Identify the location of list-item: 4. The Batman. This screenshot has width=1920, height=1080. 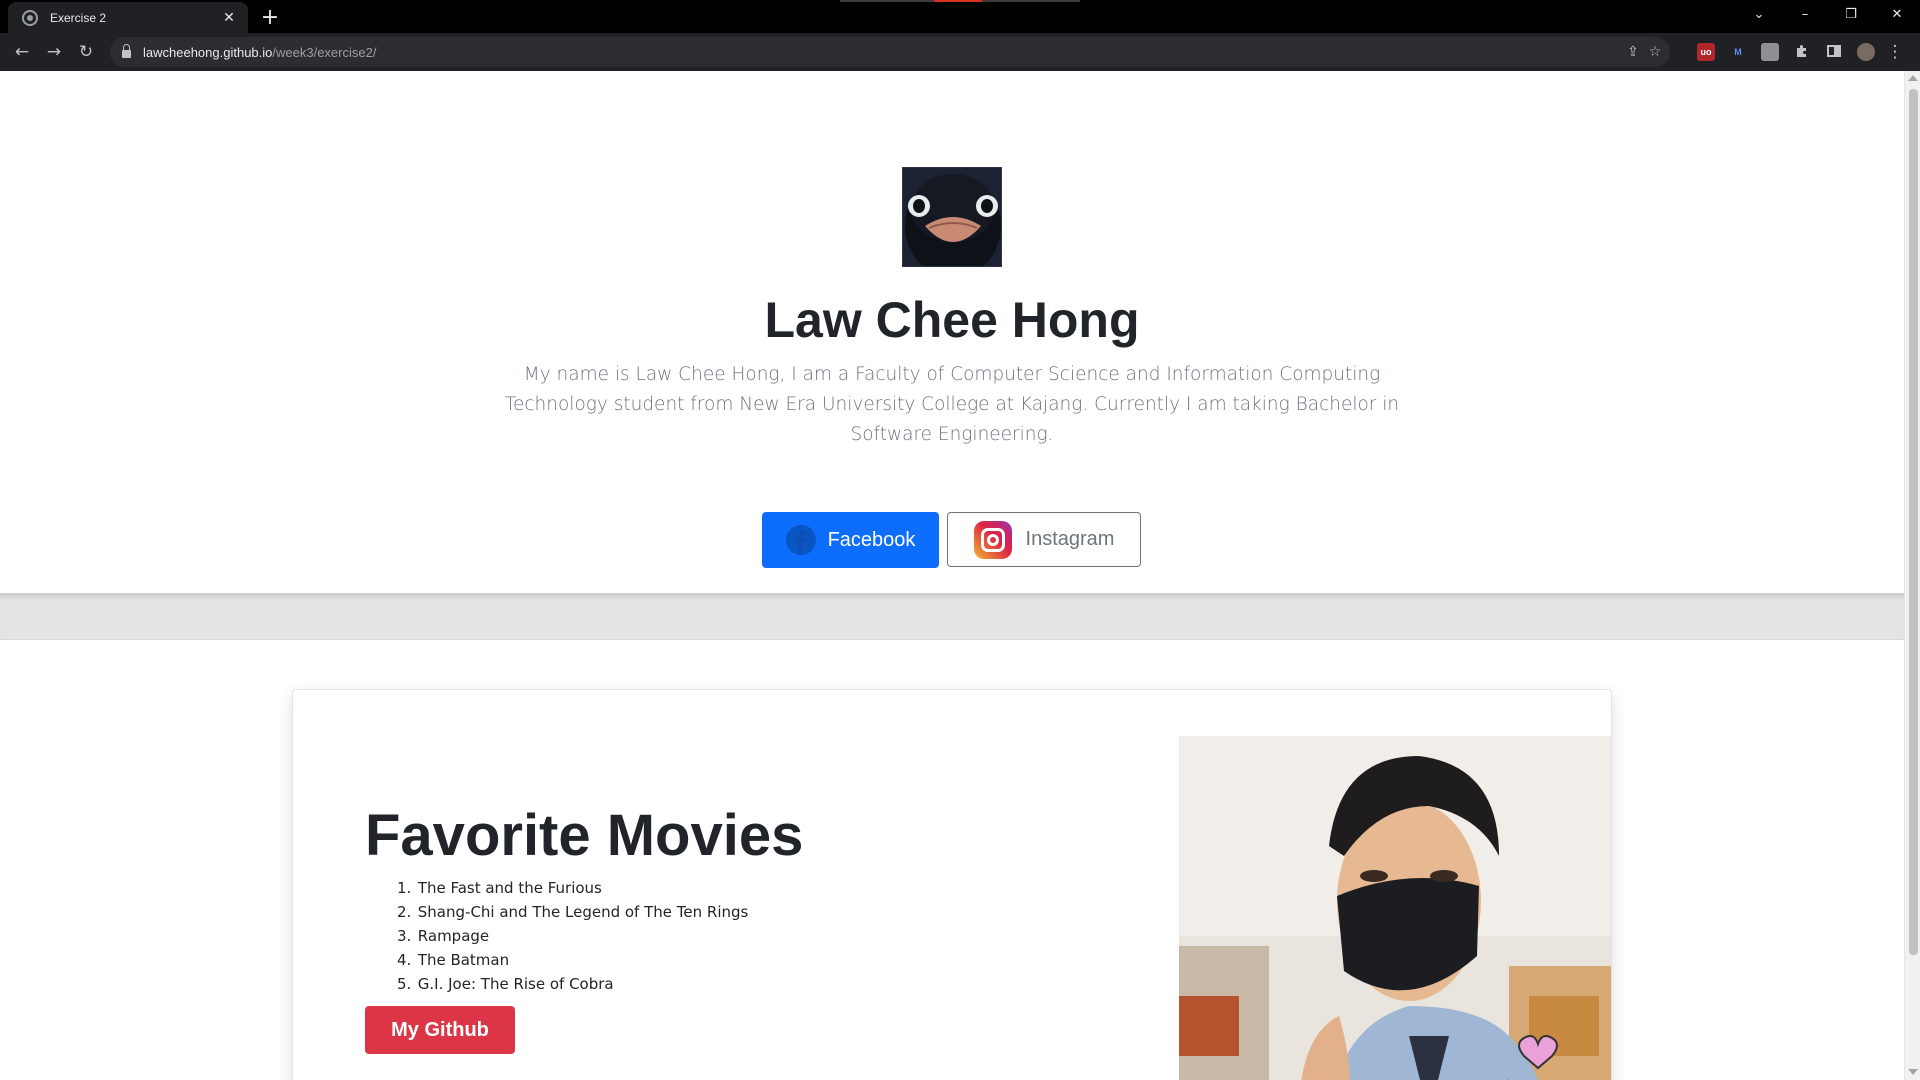
(453, 960).